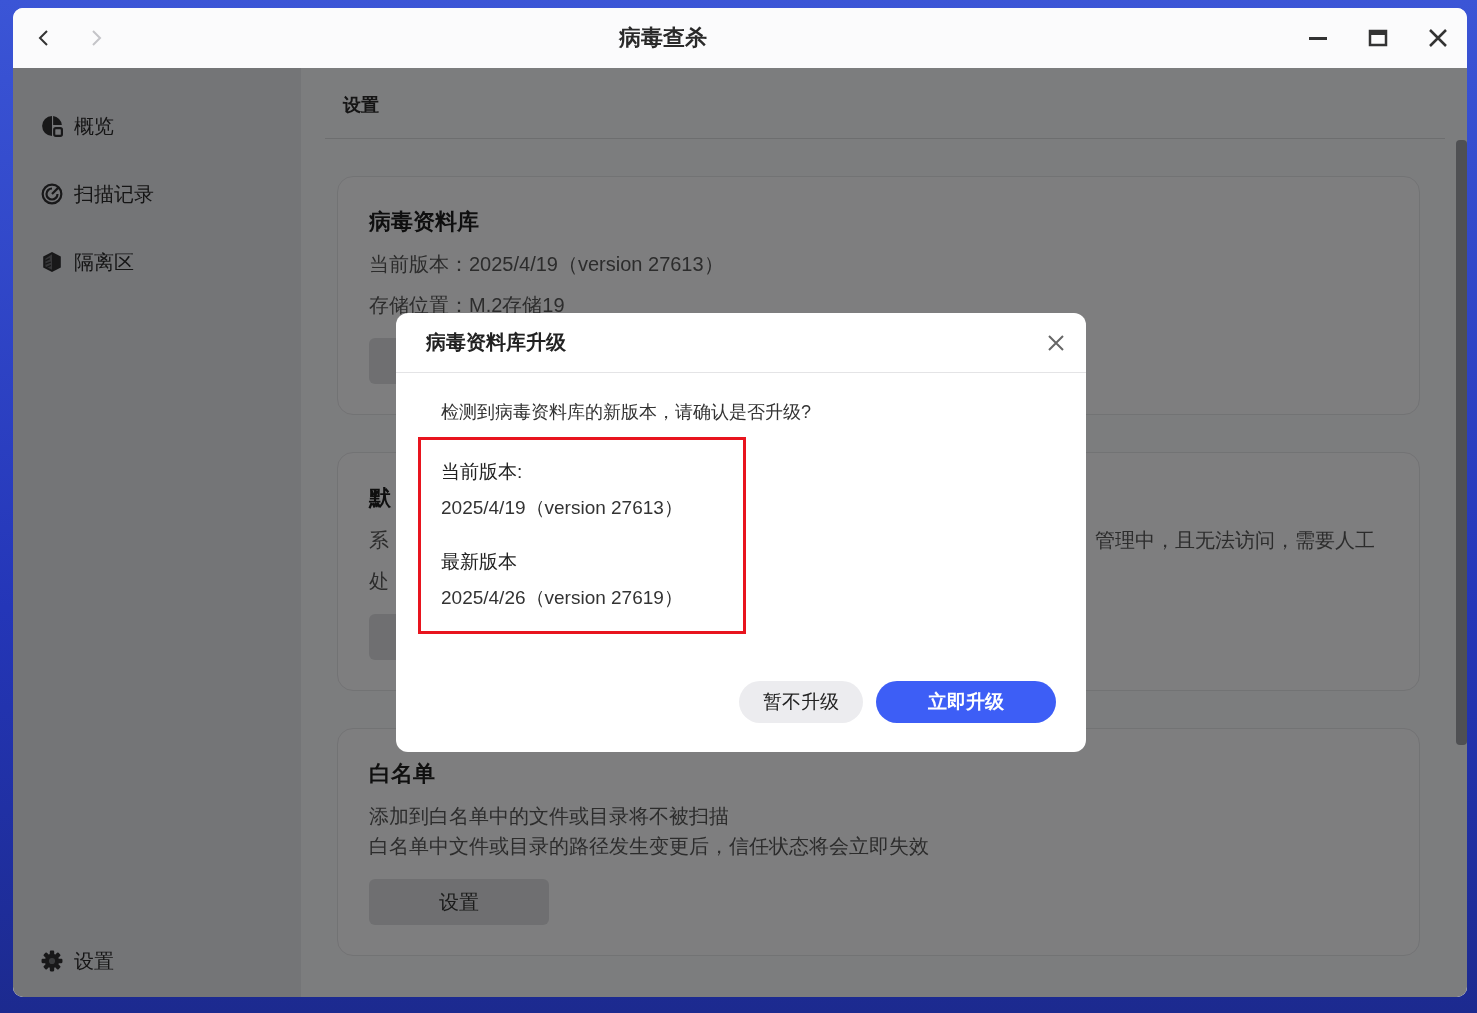 The height and width of the screenshot is (1013, 1477). What do you see at coordinates (360, 105) in the screenshot?
I see `page-heading: 设置` at bounding box center [360, 105].